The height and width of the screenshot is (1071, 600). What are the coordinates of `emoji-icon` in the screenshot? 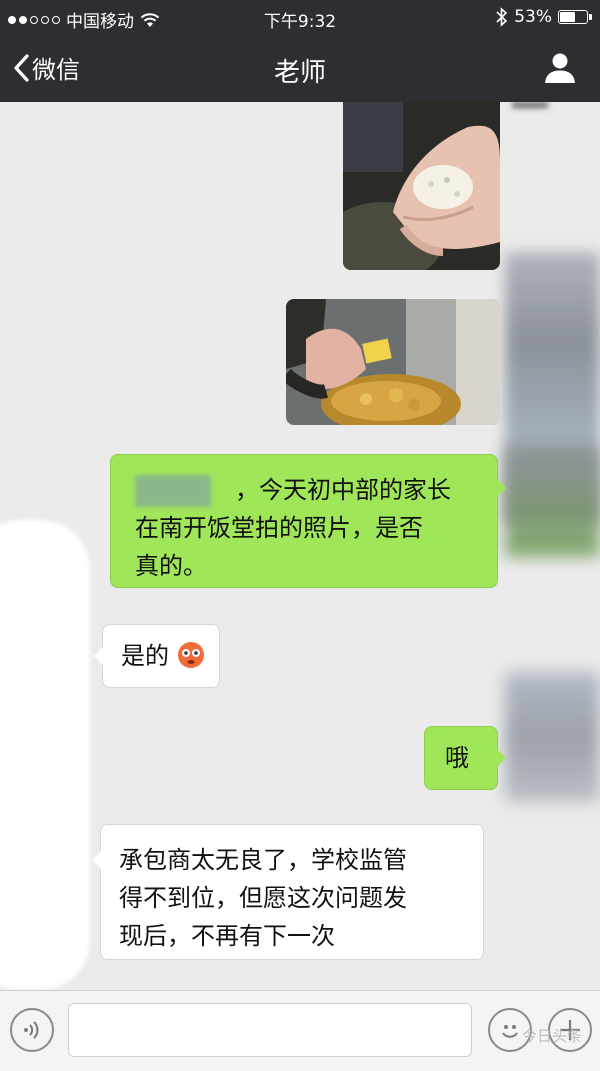 It's located at (510, 1031).